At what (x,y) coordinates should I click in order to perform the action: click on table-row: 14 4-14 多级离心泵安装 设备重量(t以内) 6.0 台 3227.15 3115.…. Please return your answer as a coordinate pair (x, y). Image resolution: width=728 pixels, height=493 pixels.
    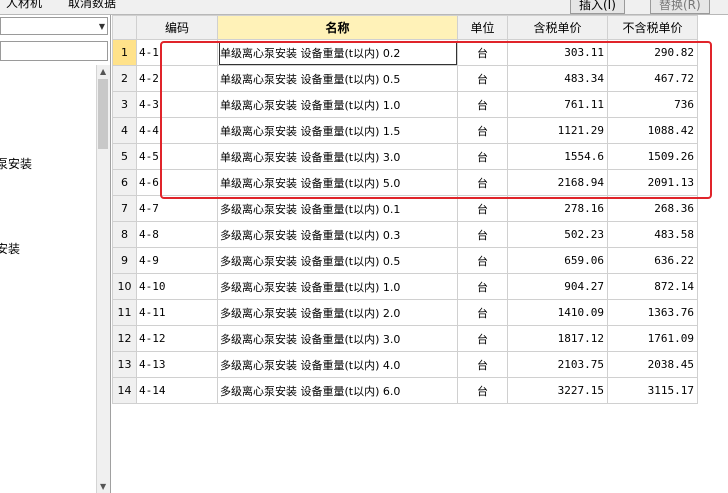
    Looking at the image, I should click on (405, 390).